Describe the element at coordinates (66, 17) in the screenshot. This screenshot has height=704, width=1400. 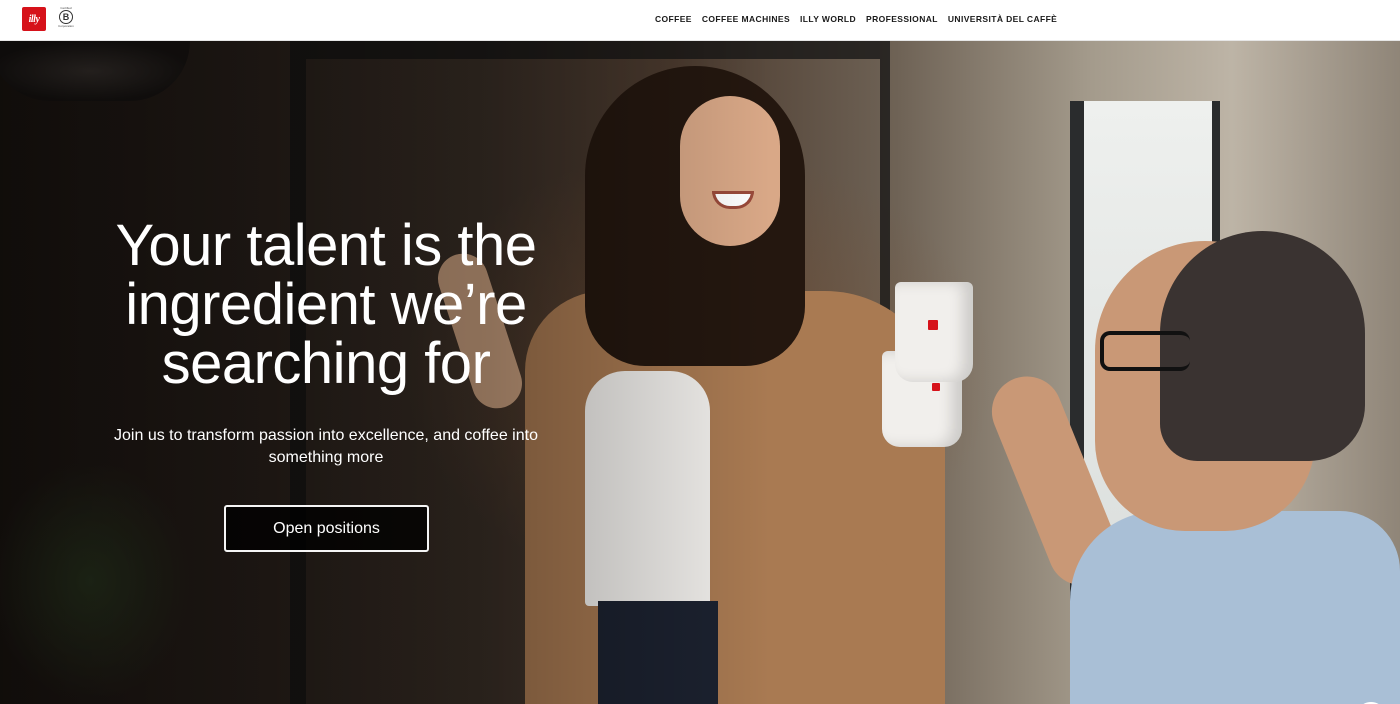
I see `bcorp-mark: B` at that location.